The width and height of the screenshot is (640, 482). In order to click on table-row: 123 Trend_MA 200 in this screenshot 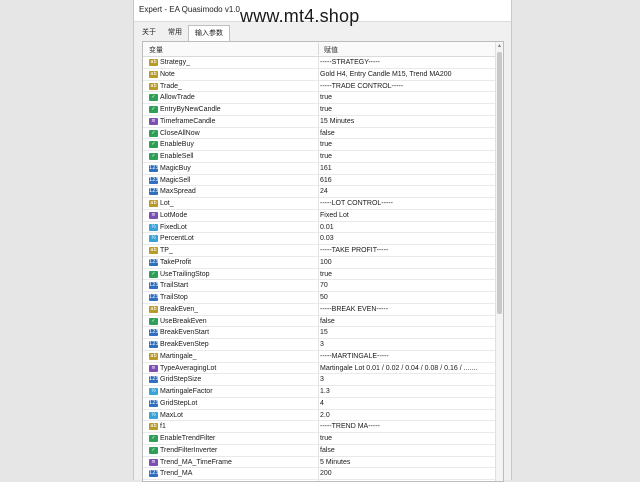, I will do `click(319, 474)`.